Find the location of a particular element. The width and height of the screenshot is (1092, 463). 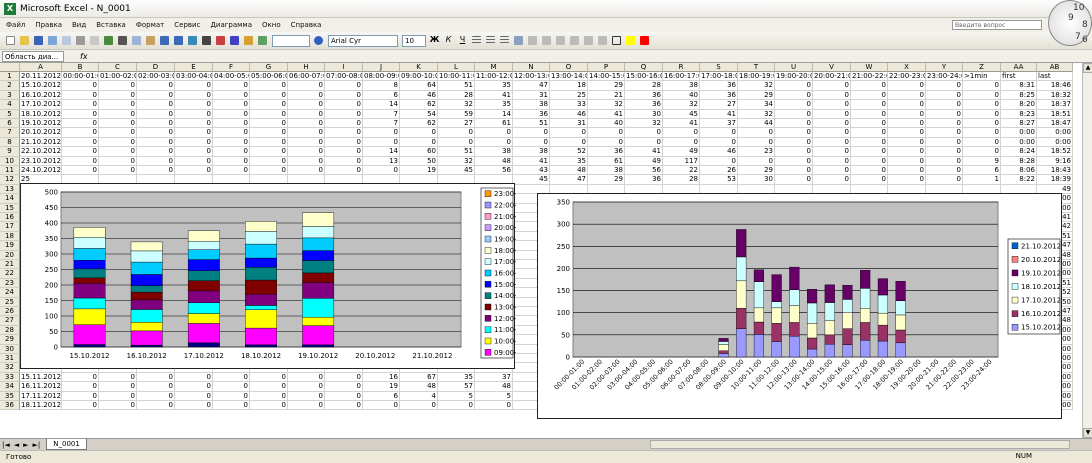

table-cell: 51 is located at coordinates (456, 86).